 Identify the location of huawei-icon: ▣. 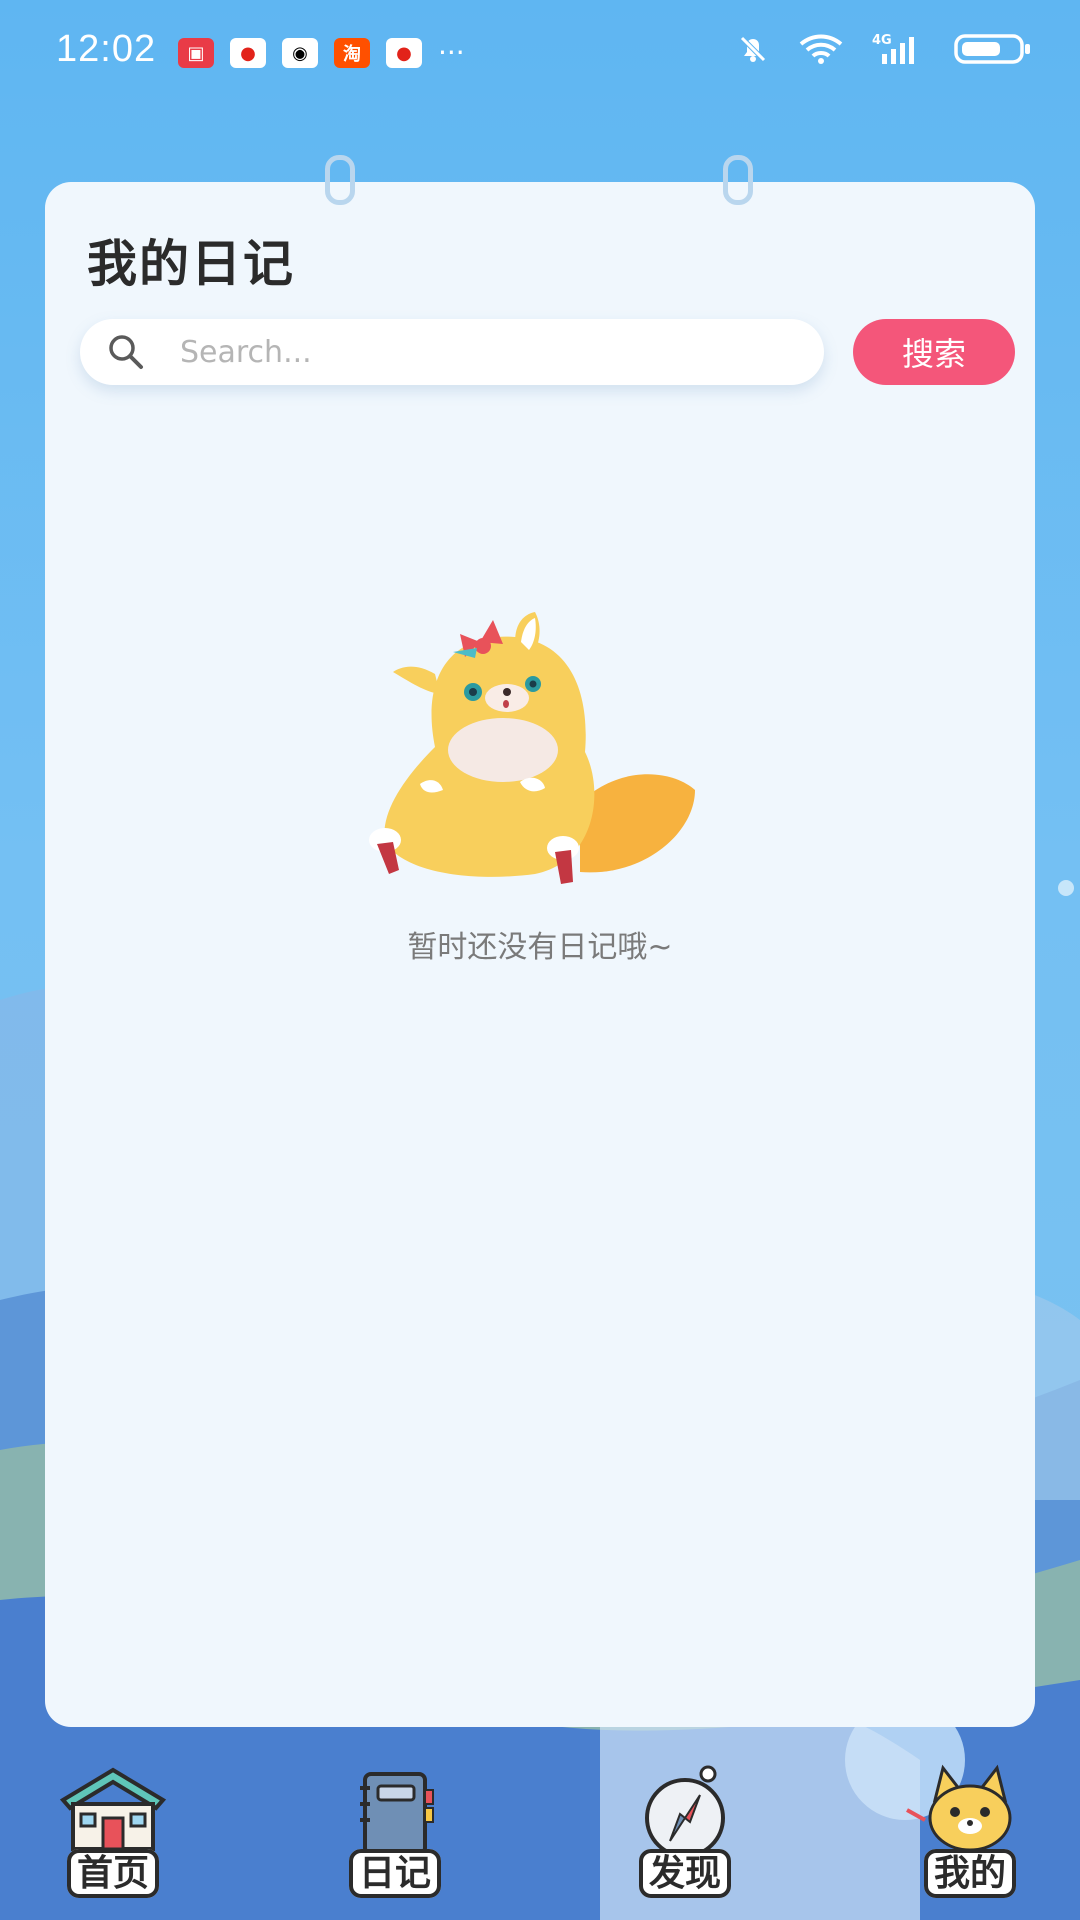
(196, 53).